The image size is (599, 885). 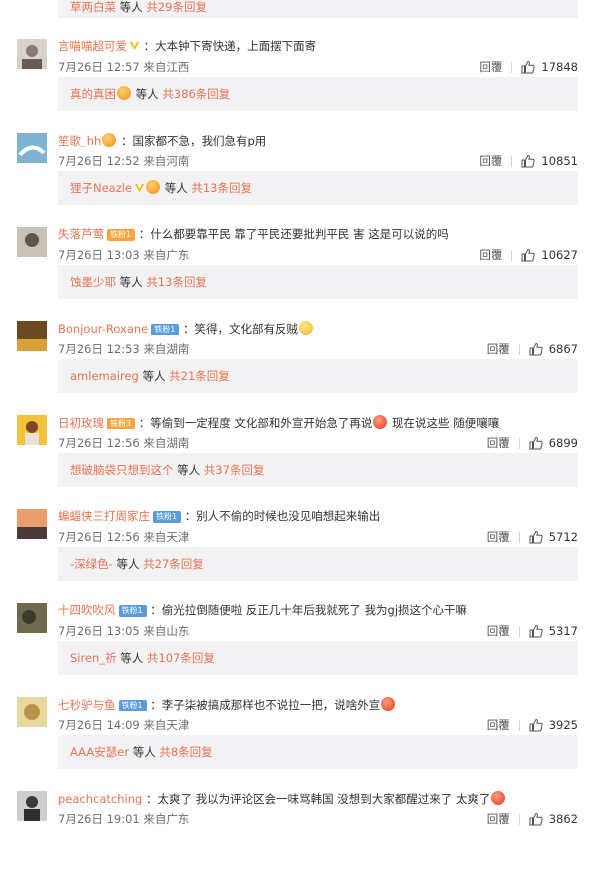 What do you see at coordinates (91, 564) in the screenshot?
I see `sub-reply-author: -深绿色-` at bounding box center [91, 564].